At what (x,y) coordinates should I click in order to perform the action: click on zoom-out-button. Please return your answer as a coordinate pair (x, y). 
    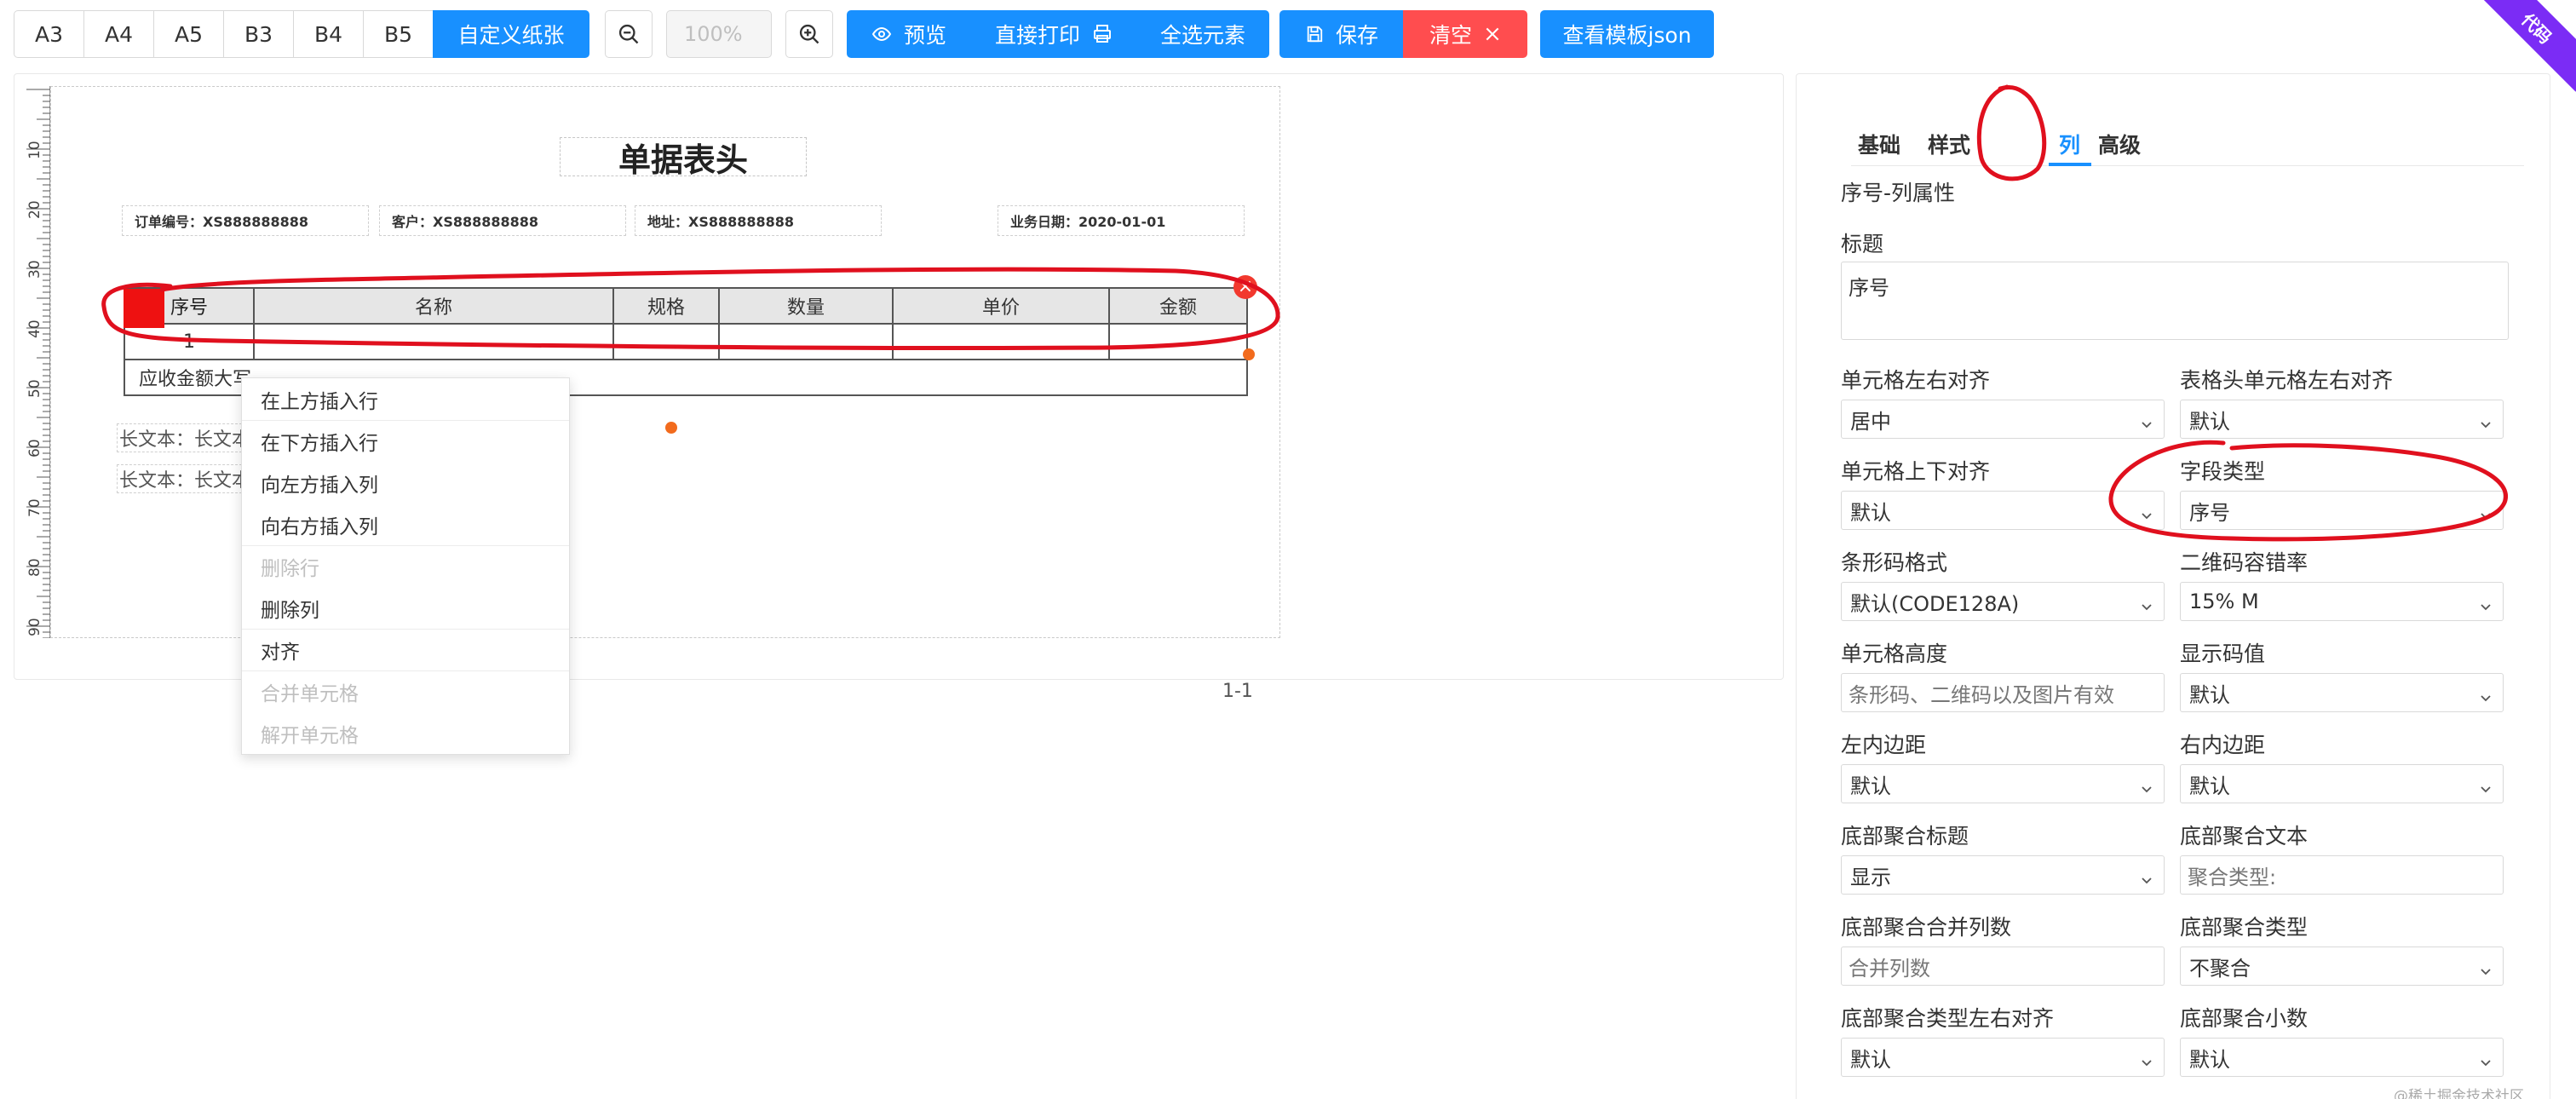
    Looking at the image, I should click on (629, 34).